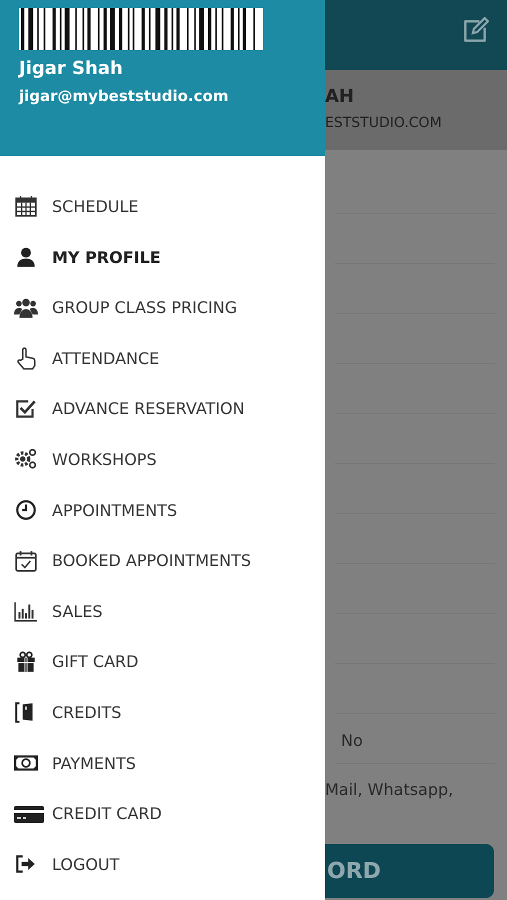  What do you see at coordinates (162, 571) in the screenshot?
I see `menu-item: BOOKED APPOINTMENTS` at bounding box center [162, 571].